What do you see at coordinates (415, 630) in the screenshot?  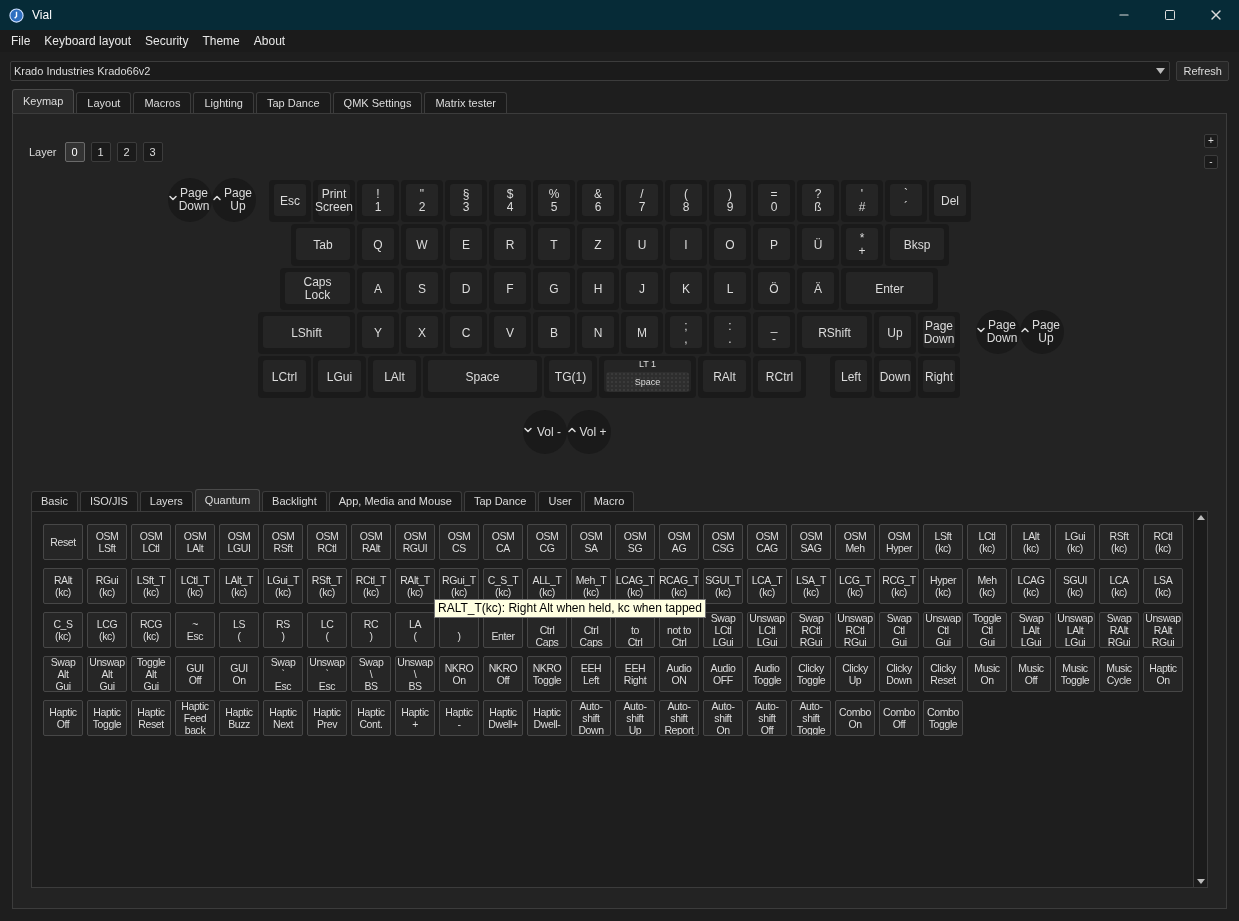 I see `keycode-button: LA (` at bounding box center [415, 630].